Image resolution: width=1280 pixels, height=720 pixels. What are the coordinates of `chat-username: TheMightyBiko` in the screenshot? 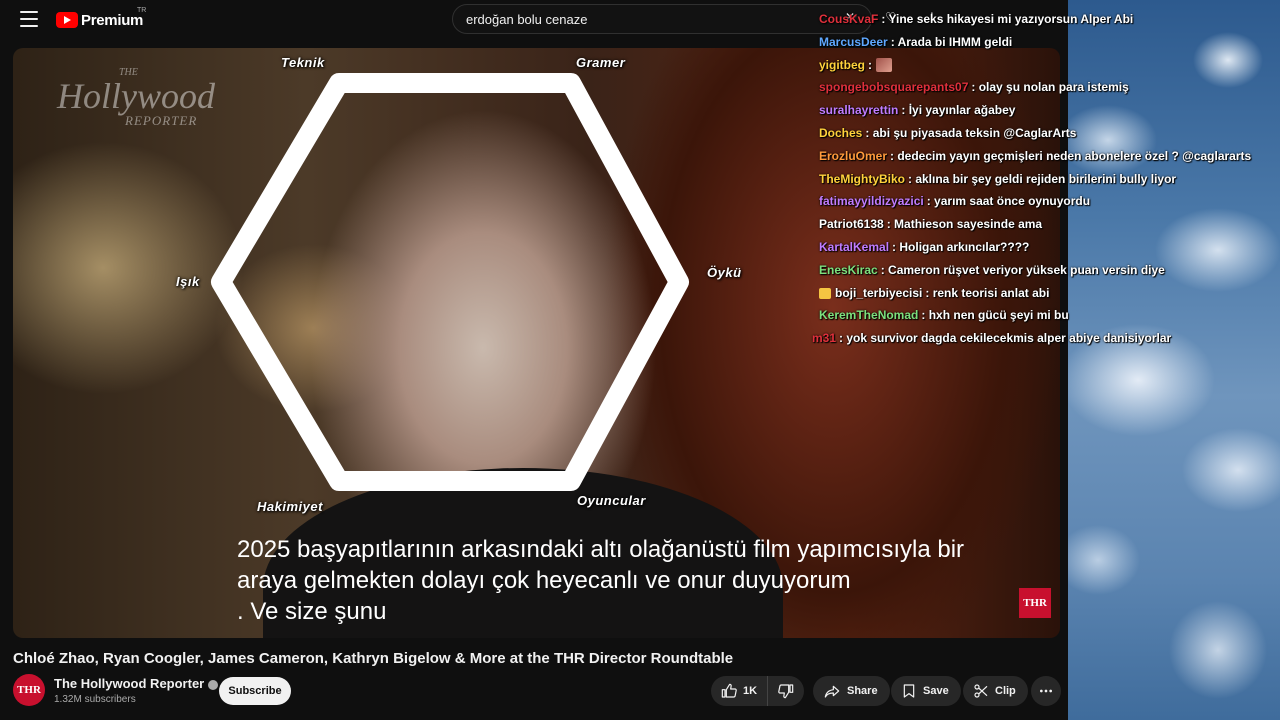 It's located at (862, 179).